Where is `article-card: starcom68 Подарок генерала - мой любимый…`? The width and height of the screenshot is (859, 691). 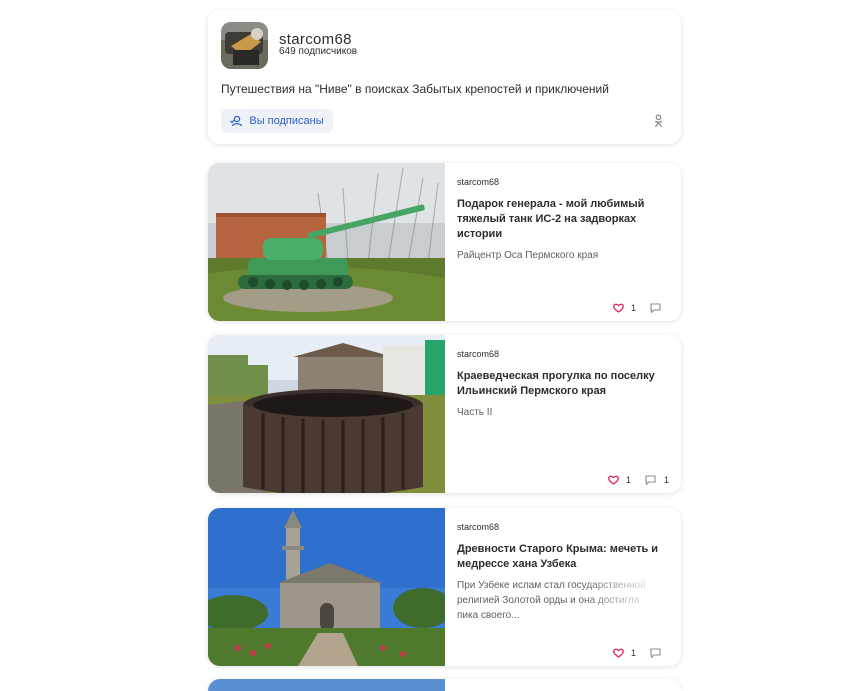 article-card: starcom68 Подарок генерала - мой любимый… is located at coordinates (444, 242).